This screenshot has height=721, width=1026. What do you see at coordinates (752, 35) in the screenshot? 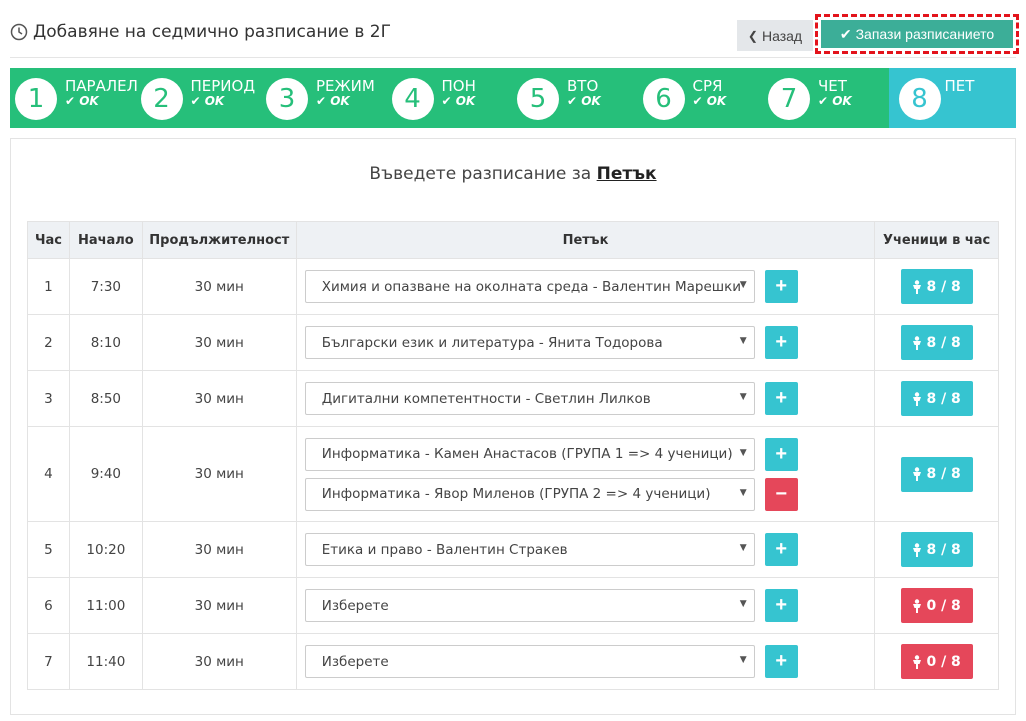
I see `chevron-left-icon: ❮` at bounding box center [752, 35].